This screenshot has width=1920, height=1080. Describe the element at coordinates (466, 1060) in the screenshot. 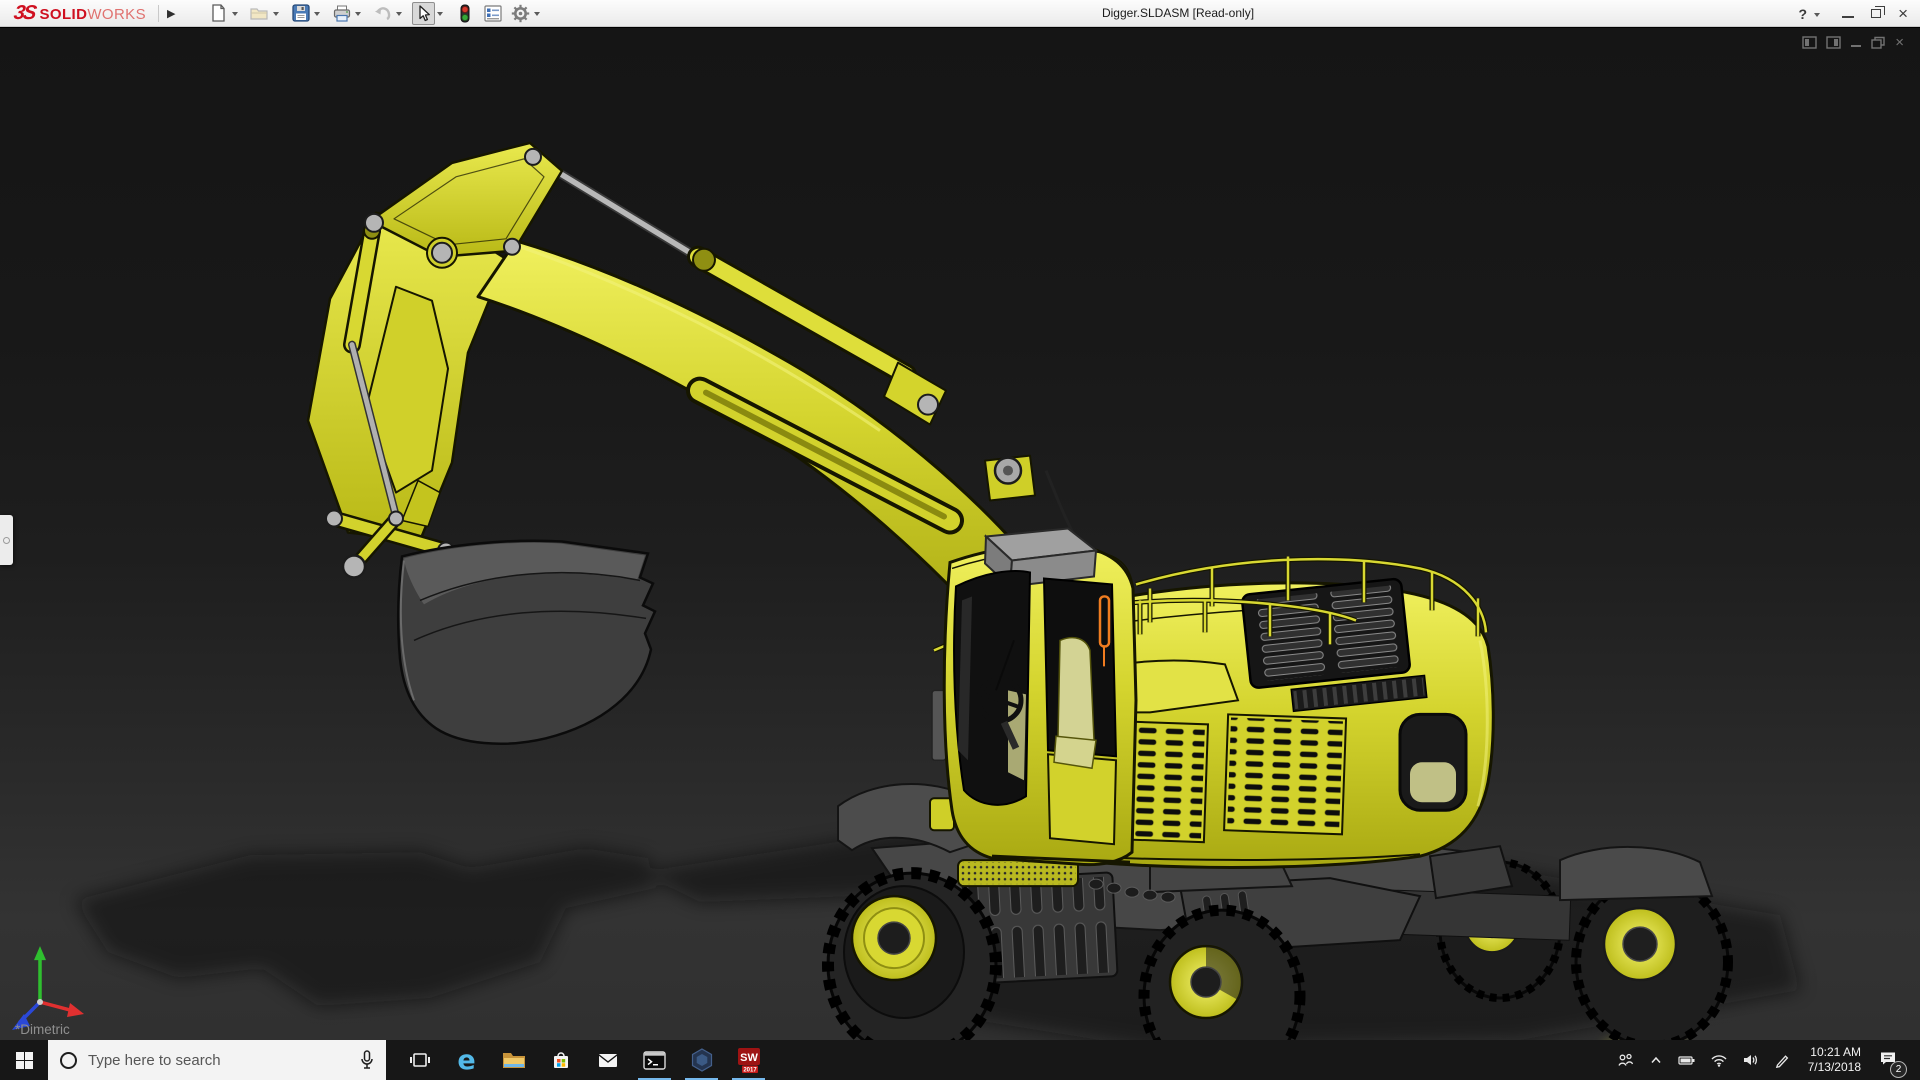

I see `edge-browser-button: e` at that location.